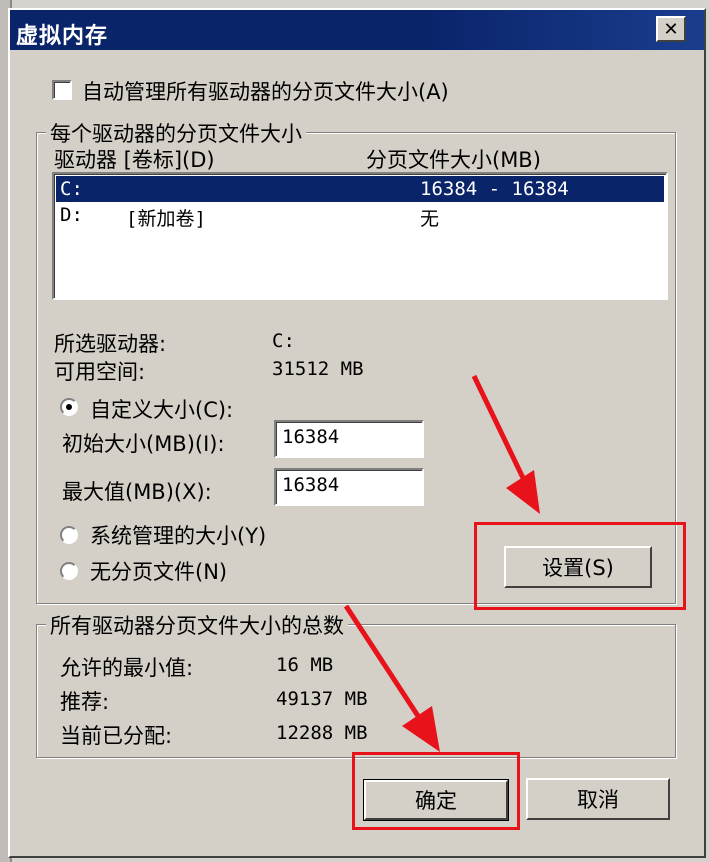 The image size is (710, 862). What do you see at coordinates (127, 668) in the screenshot?
I see `min-allowed-label: 允许的最小值:` at bounding box center [127, 668].